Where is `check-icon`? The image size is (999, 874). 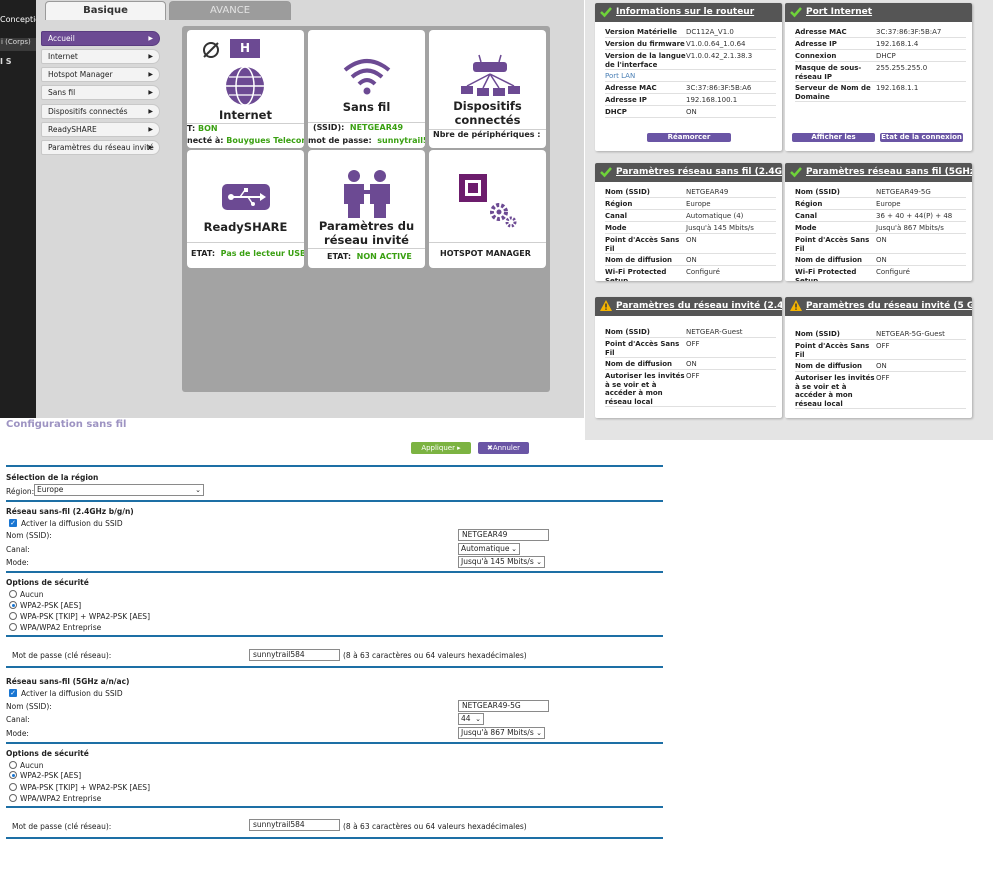
check-icon is located at coordinates (606, 172).